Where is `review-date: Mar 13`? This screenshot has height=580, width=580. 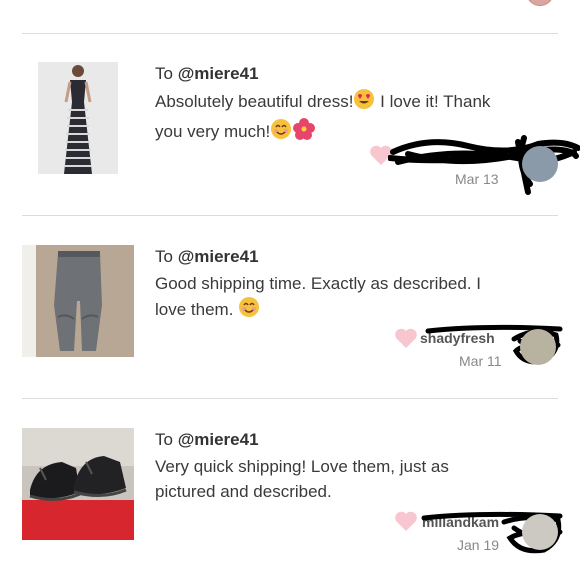
review-date: Mar 13 is located at coordinates (477, 179).